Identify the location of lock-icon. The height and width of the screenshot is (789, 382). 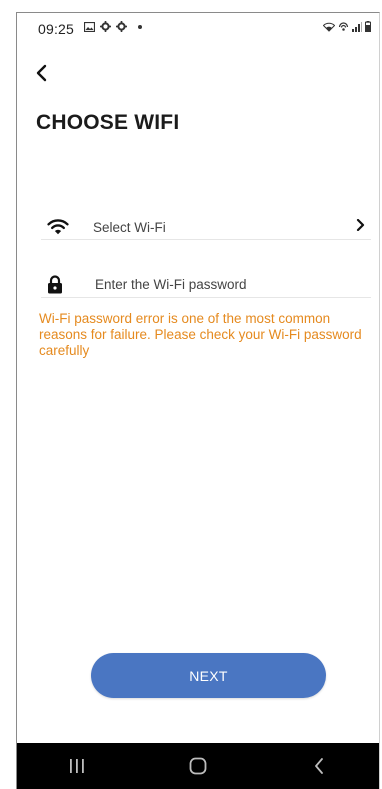
(64, 284).